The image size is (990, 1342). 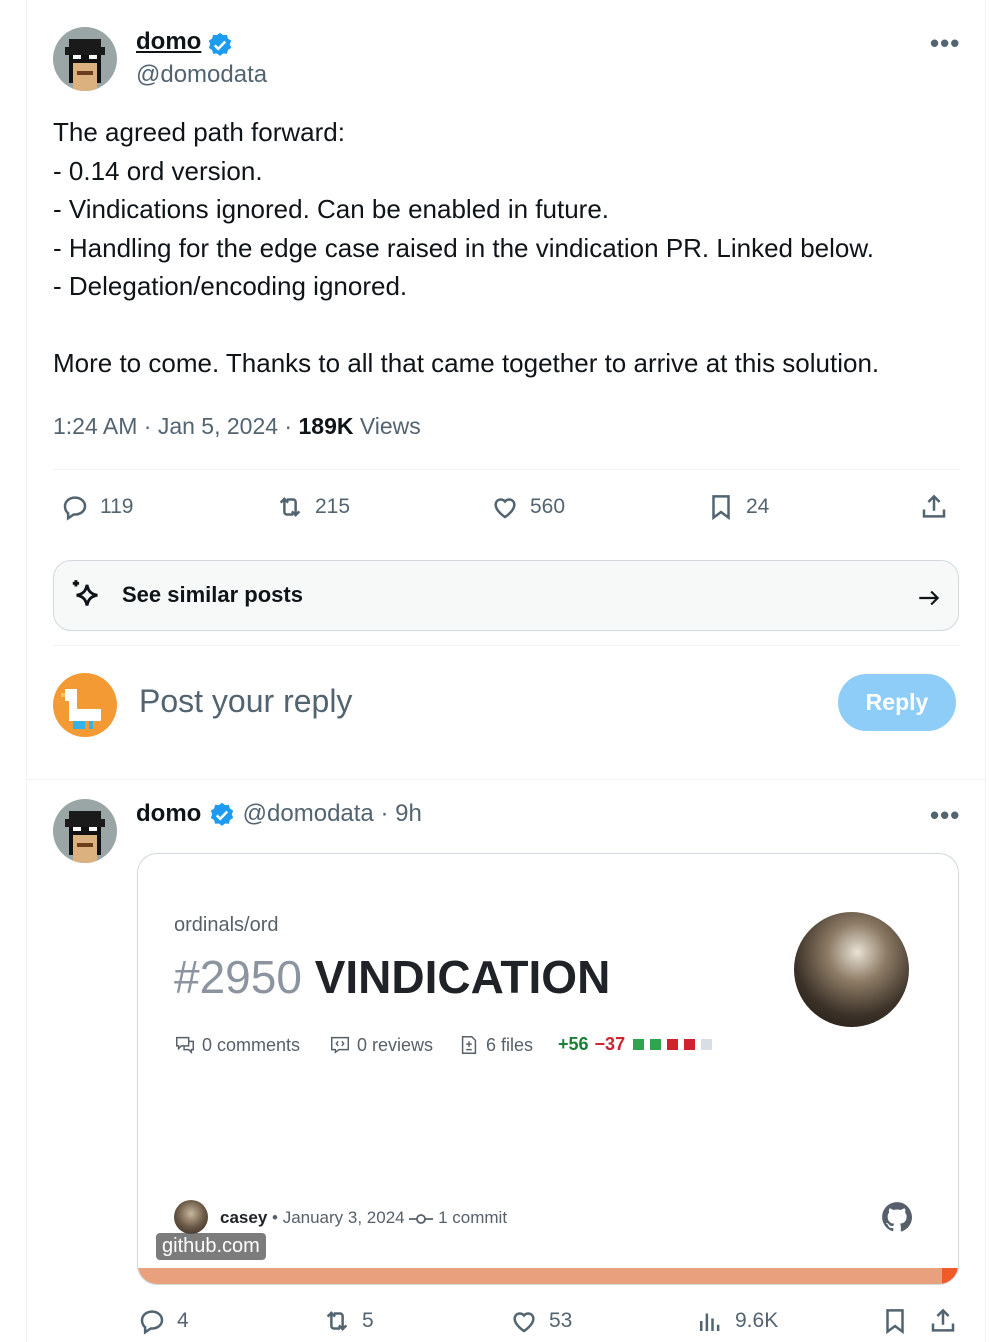 What do you see at coordinates (226, 925) in the screenshot?
I see `repo-name: ordinals/ord` at bounding box center [226, 925].